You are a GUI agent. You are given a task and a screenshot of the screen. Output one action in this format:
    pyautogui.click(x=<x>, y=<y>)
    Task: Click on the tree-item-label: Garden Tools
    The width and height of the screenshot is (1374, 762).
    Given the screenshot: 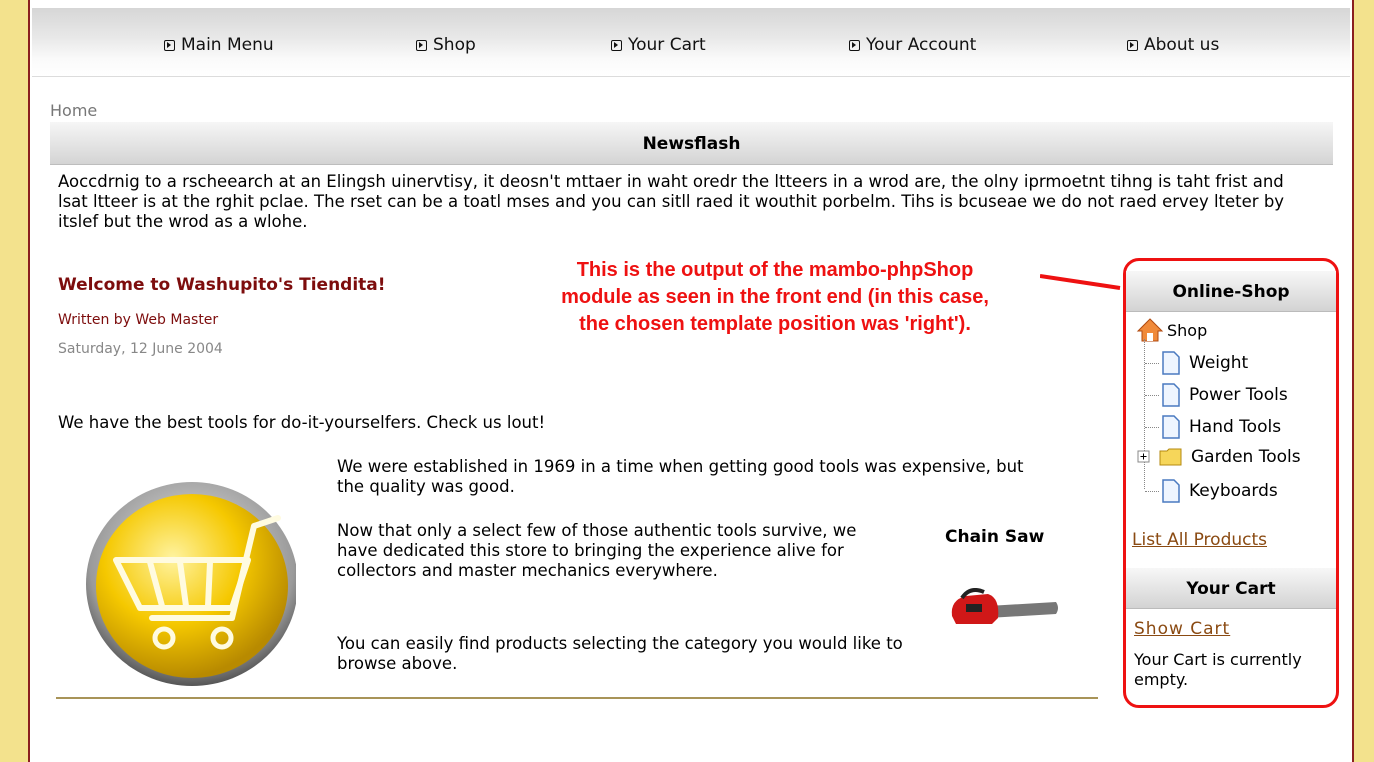 What is the action you would take?
    pyautogui.click(x=1246, y=457)
    